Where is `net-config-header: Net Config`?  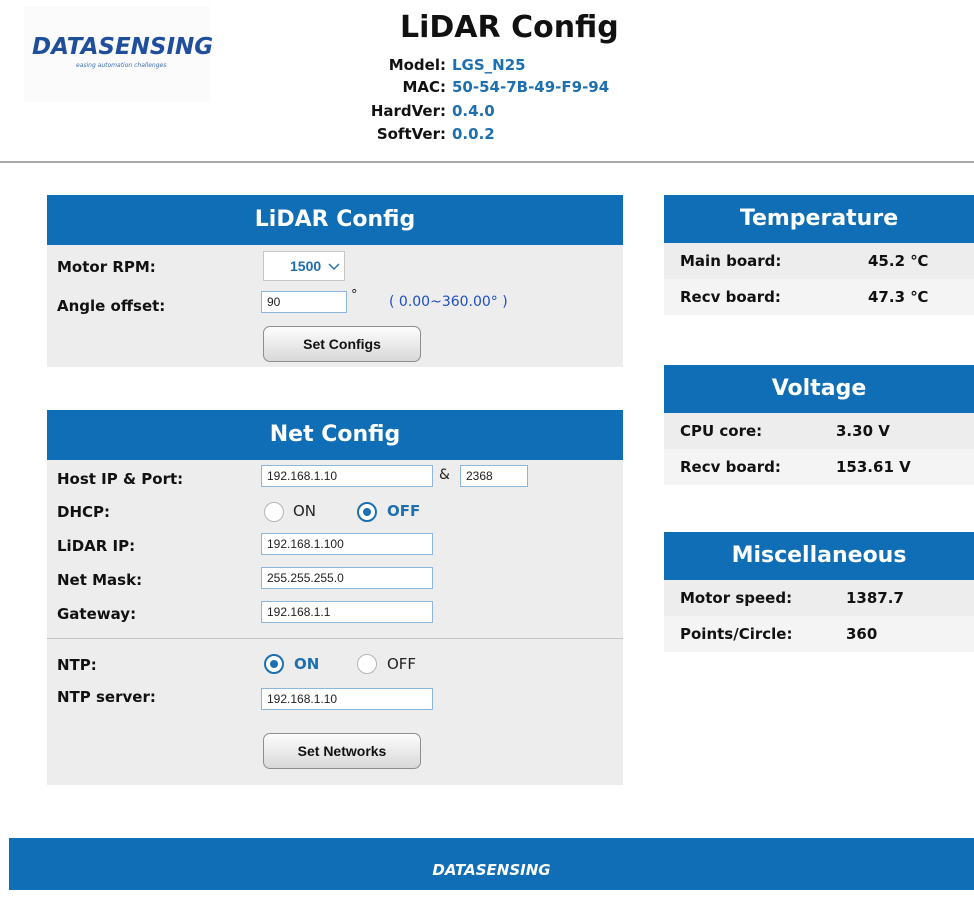
net-config-header: Net Config is located at coordinates (335, 435).